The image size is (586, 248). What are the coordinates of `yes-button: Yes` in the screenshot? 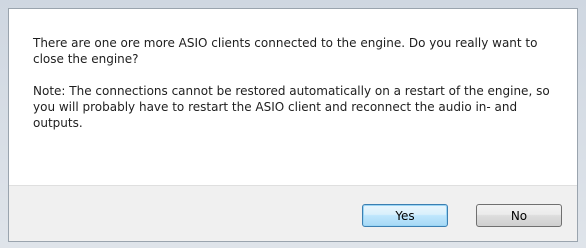 It's located at (405, 215).